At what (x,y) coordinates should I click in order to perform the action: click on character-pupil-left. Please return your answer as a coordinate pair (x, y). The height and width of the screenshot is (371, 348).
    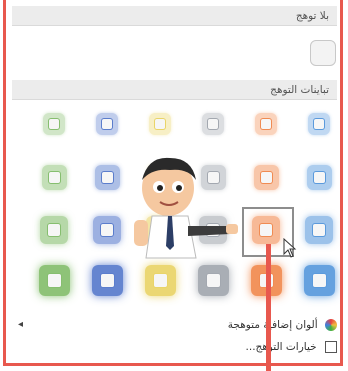
    Looking at the image, I should click on (160, 188).